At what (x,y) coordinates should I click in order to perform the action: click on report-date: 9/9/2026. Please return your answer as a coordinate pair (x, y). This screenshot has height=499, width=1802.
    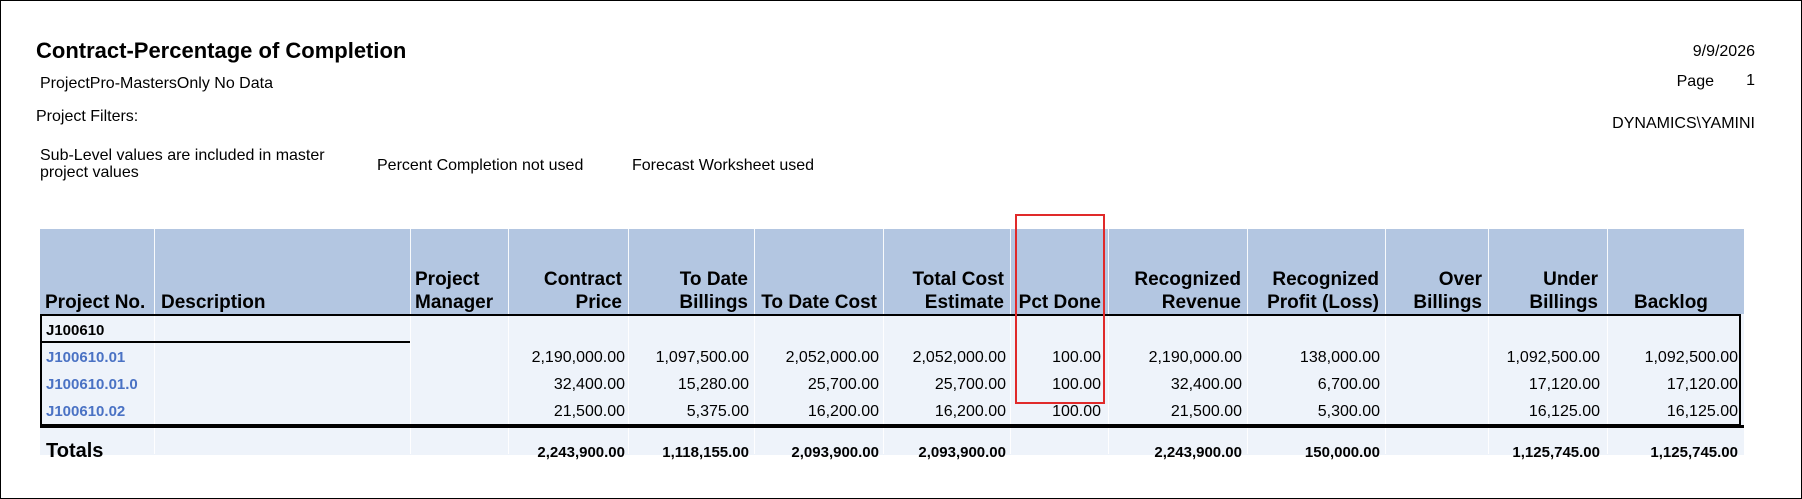
    Looking at the image, I should click on (1723, 51).